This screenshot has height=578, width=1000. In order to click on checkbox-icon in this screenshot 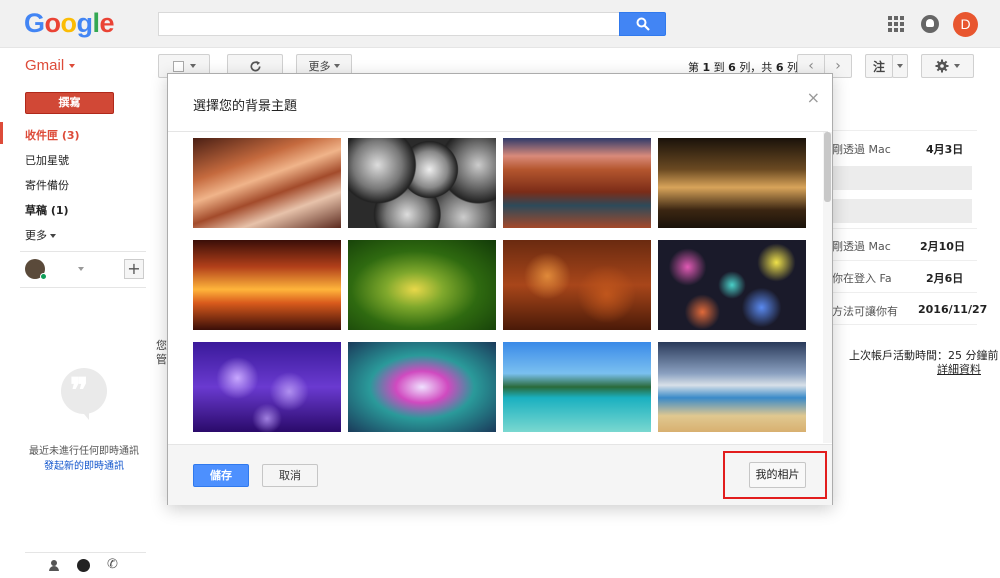, I will do `click(178, 66)`.